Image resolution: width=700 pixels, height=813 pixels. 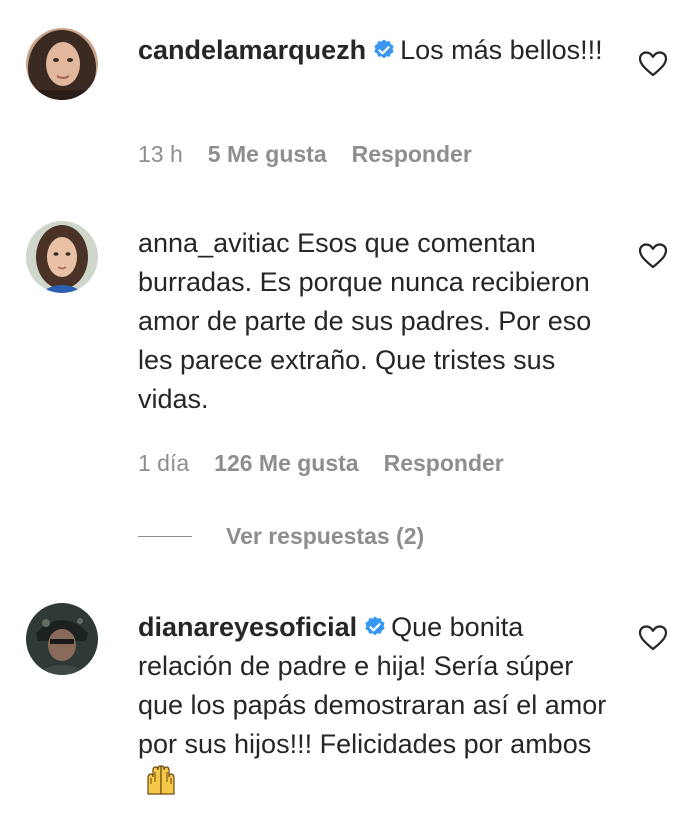 What do you see at coordinates (161, 781) in the screenshot?
I see `raising-hands-emoji-icon` at bounding box center [161, 781].